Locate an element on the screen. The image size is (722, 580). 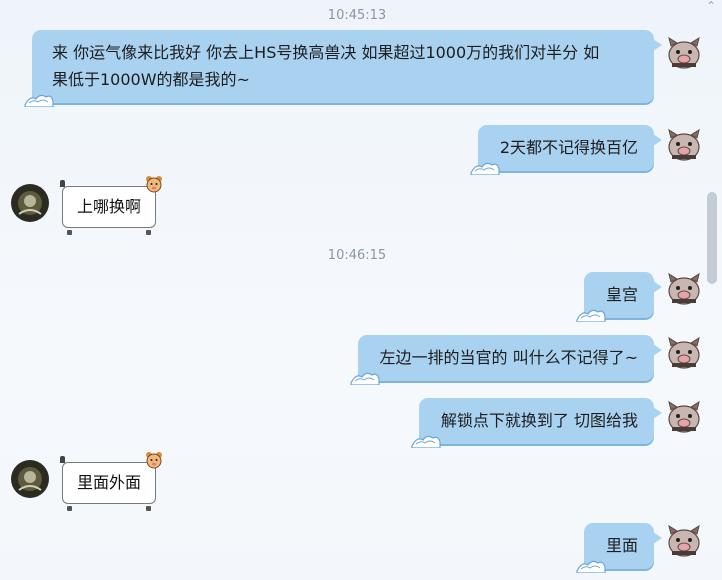
message-bubble-self: 解锁点下就换到了 切图给我 is located at coordinates (536, 423).